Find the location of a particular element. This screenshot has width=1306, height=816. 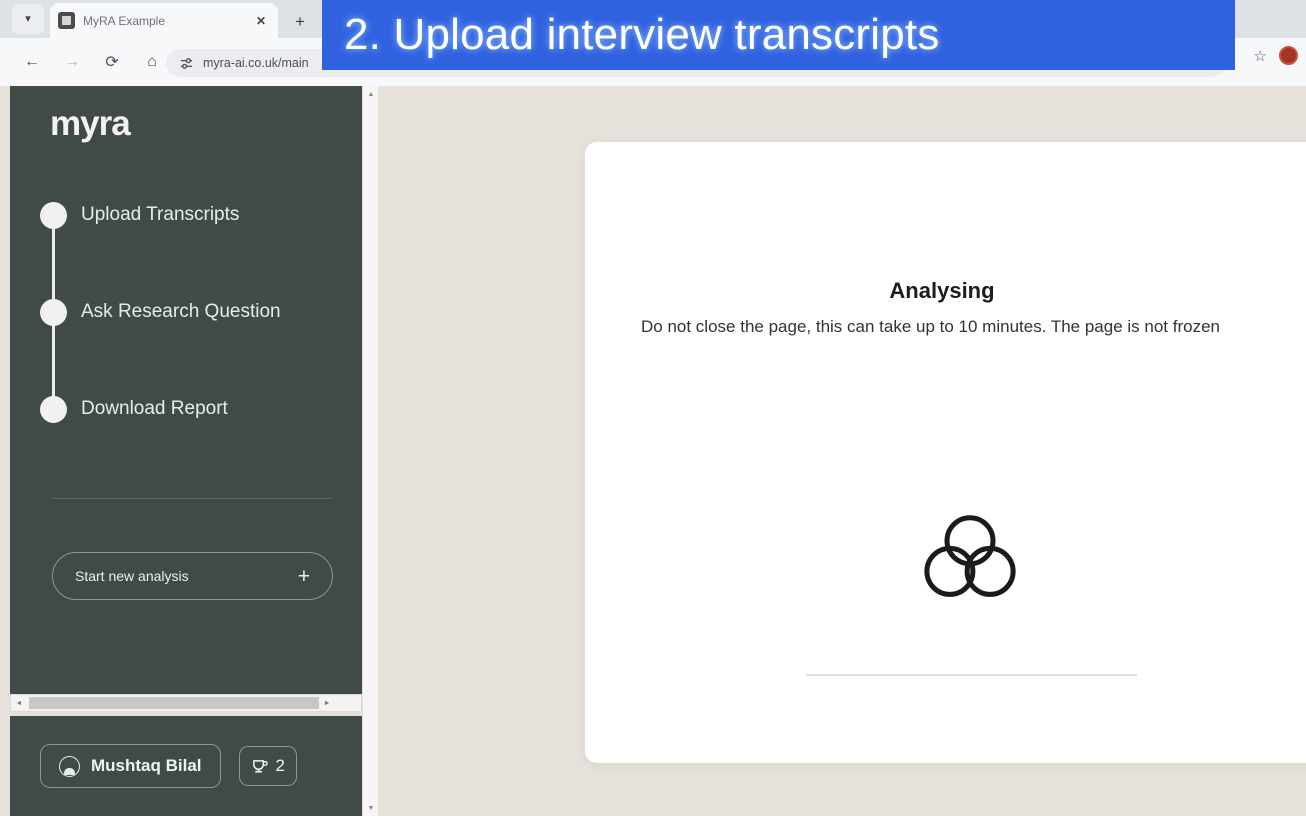

credits-badge: 2 is located at coordinates (267, 766).